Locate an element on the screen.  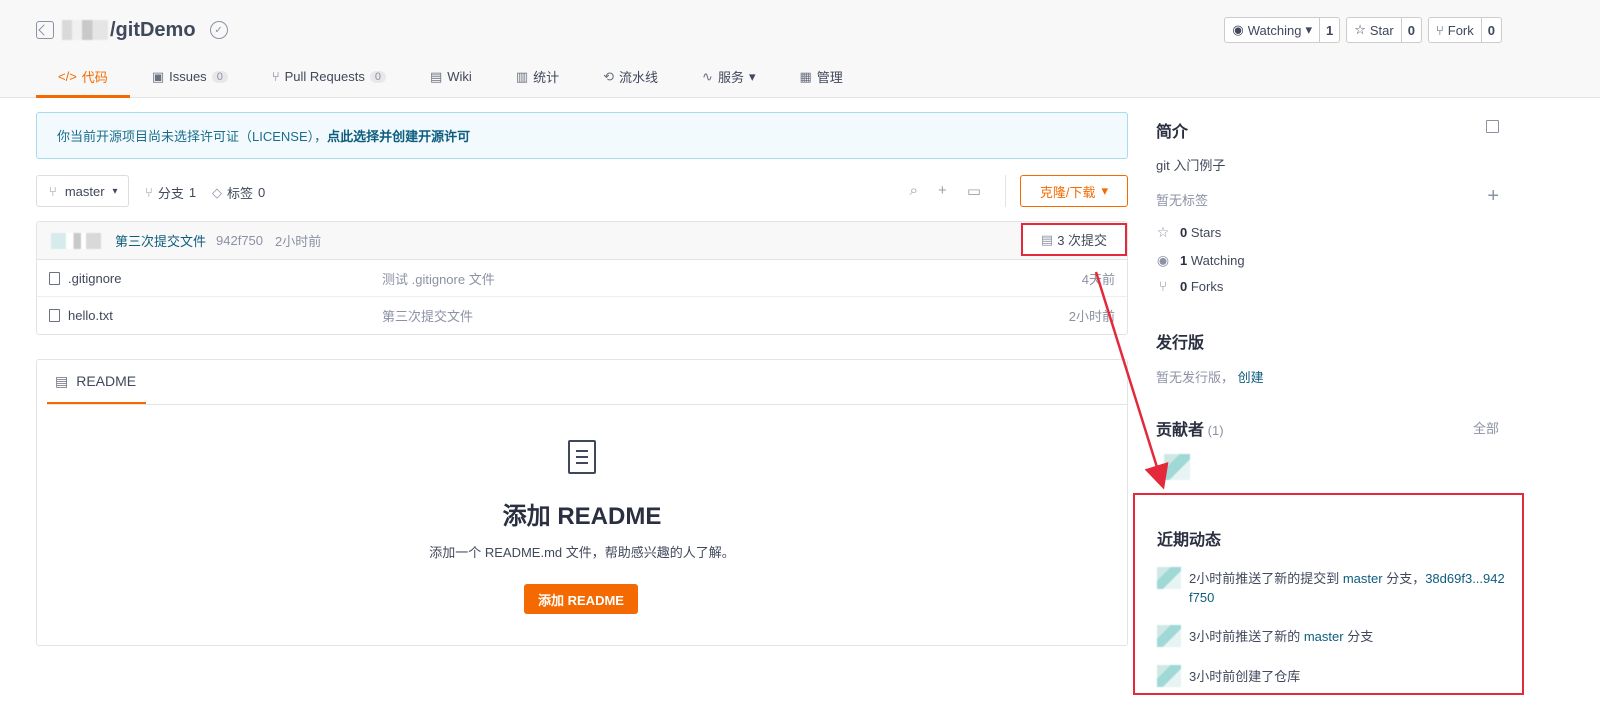
add-tag-icon: + is located at coordinates (1493, 196).